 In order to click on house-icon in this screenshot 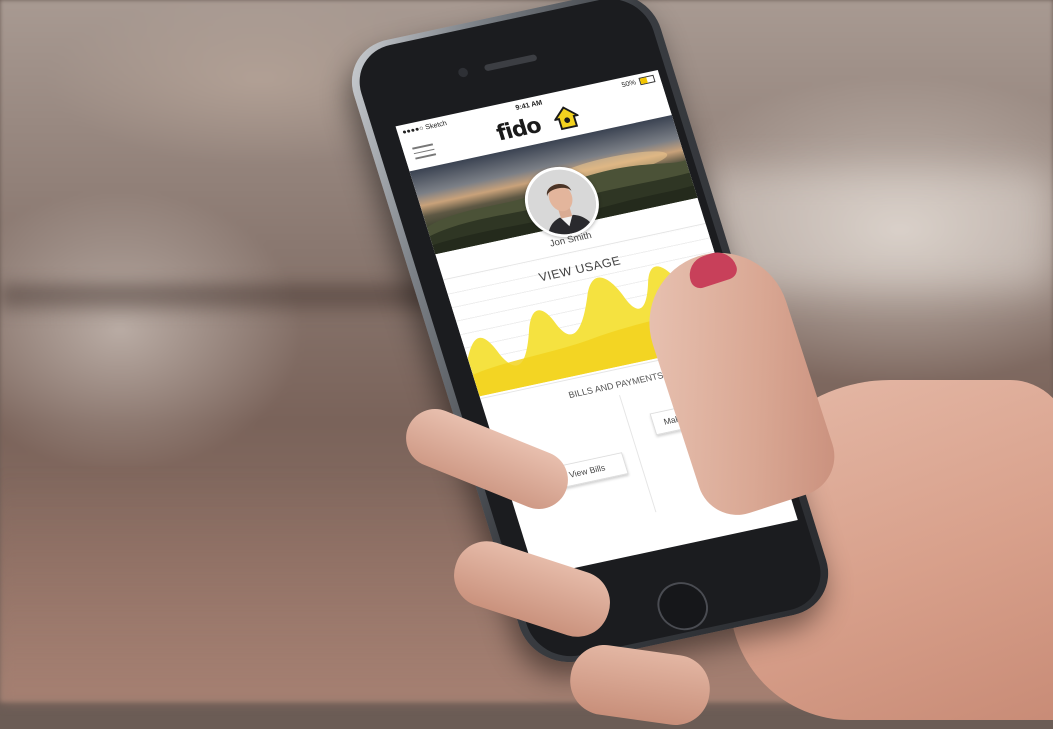, I will do `click(567, 118)`.